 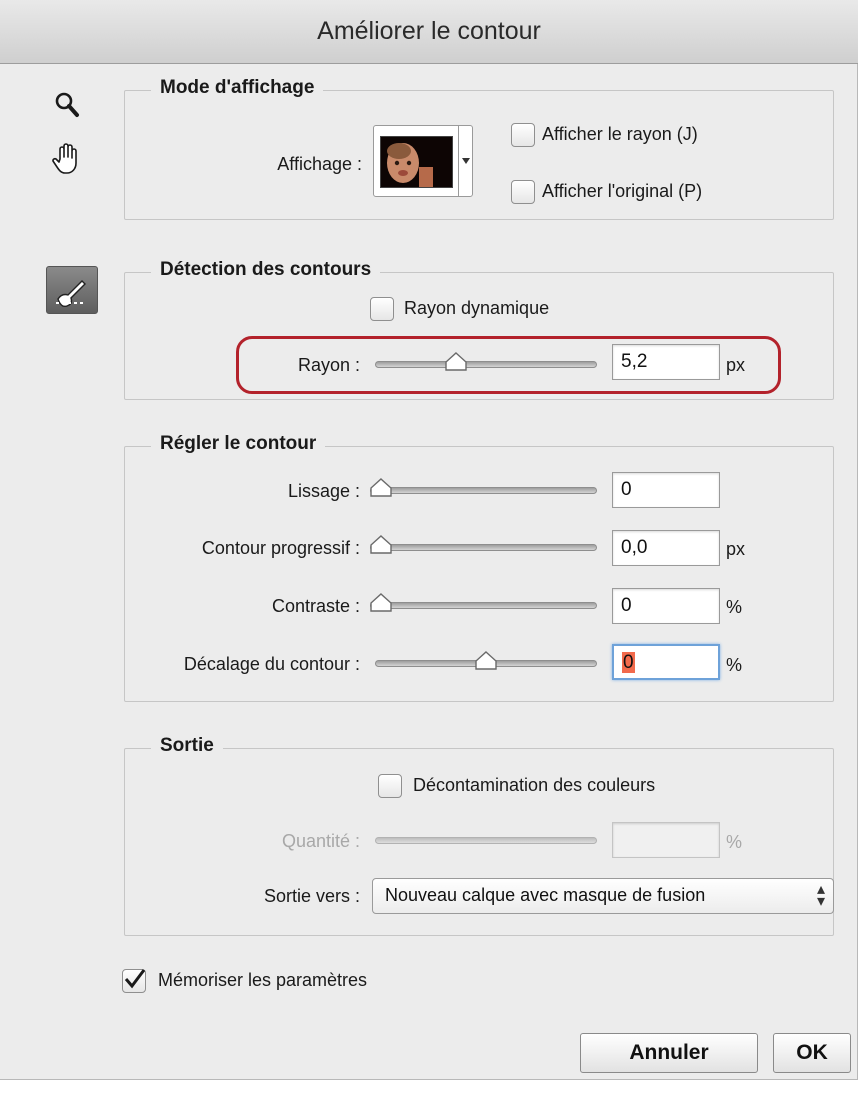 I want to click on contrast-slider, so click(x=483, y=604).